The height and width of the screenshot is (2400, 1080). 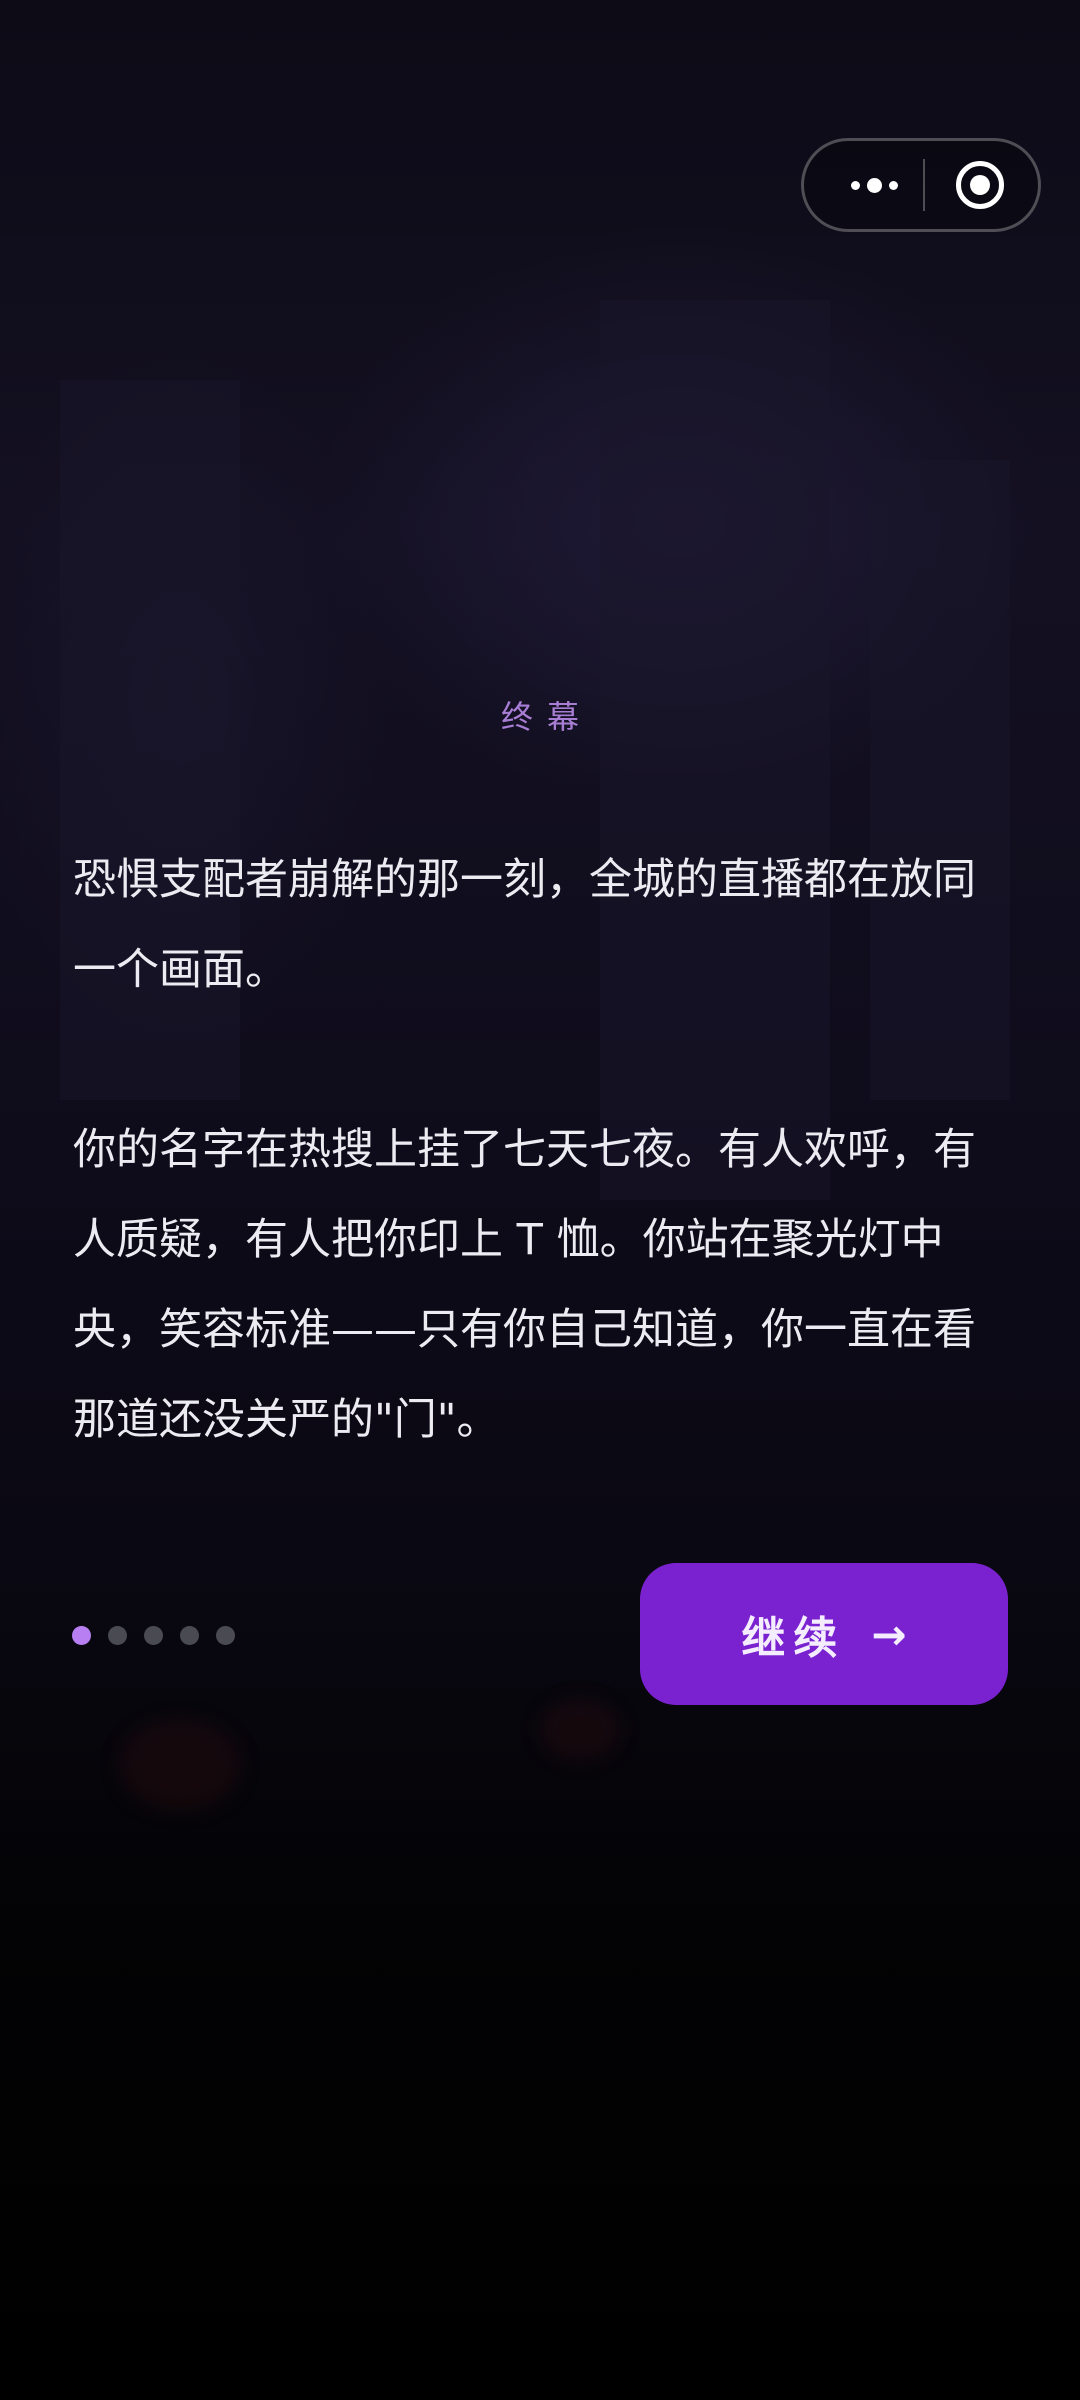 What do you see at coordinates (980, 185) in the screenshot?
I see `target-close-icon` at bounding box center [980, 185].